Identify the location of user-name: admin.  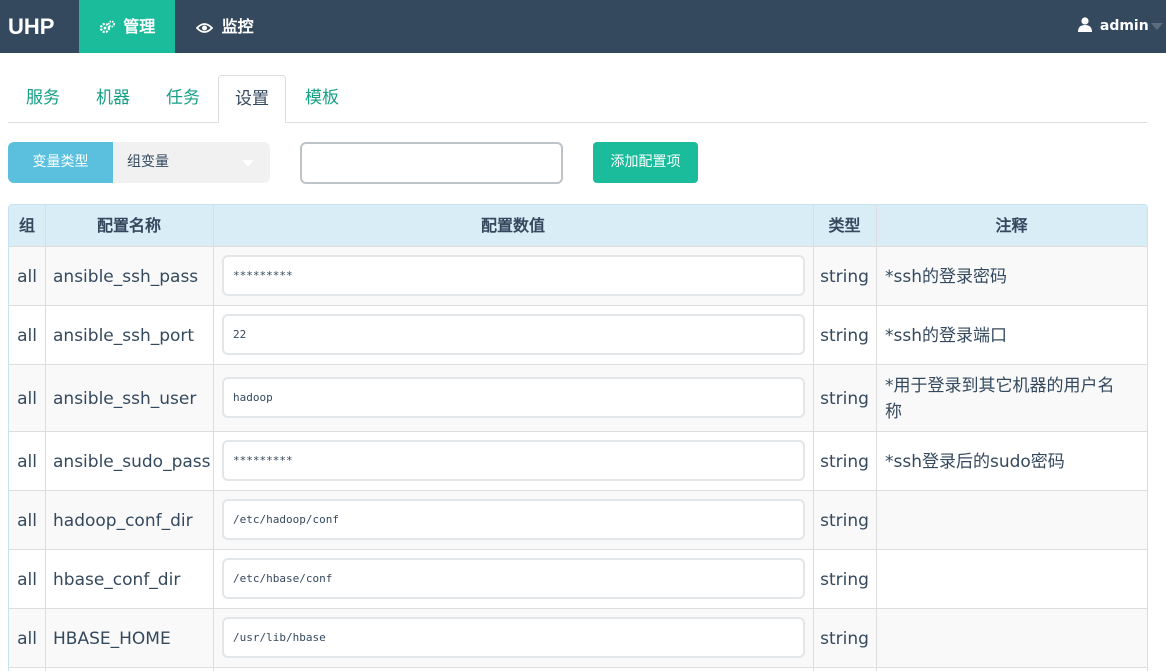
(1124, 26).